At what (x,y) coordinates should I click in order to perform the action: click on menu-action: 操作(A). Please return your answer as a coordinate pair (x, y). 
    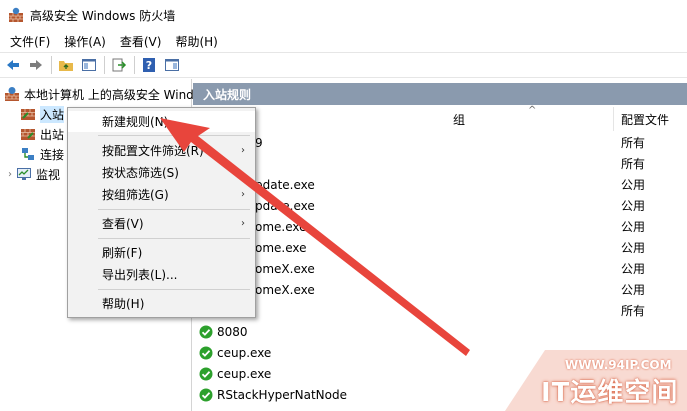
    Looking at the image, I should click on (85, 41).